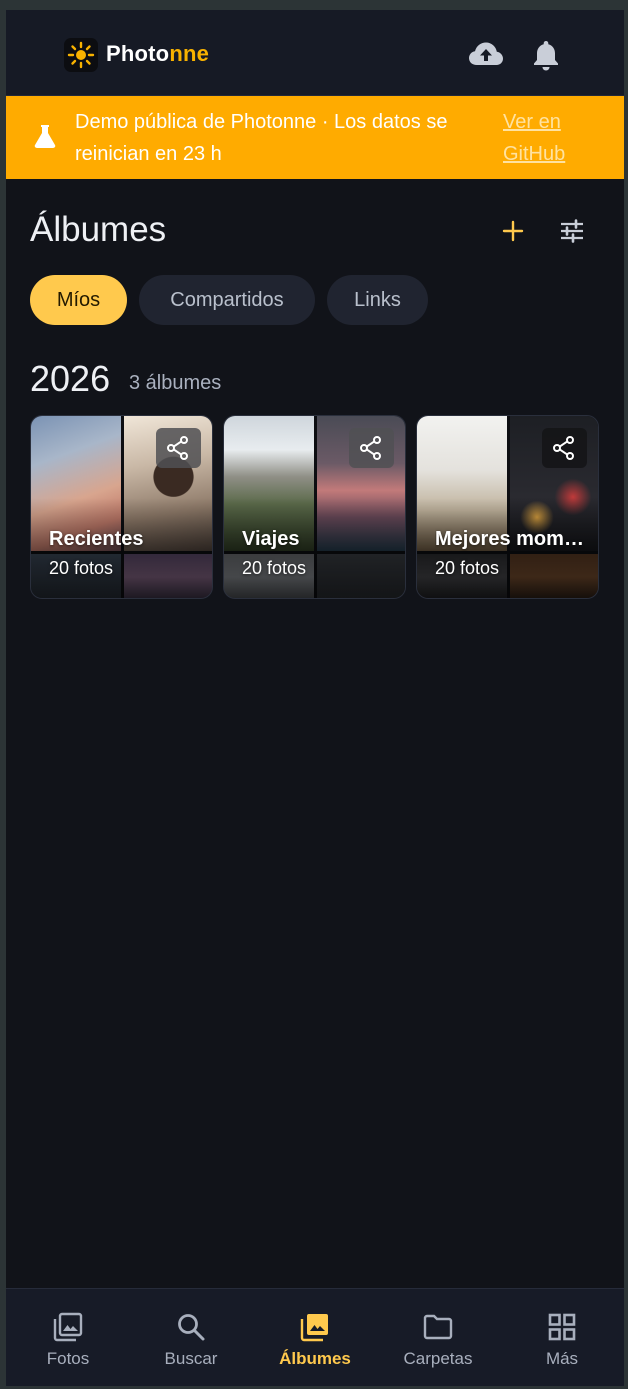  I want to click on tab-compartidos: Compartidos, so click(227, 300).